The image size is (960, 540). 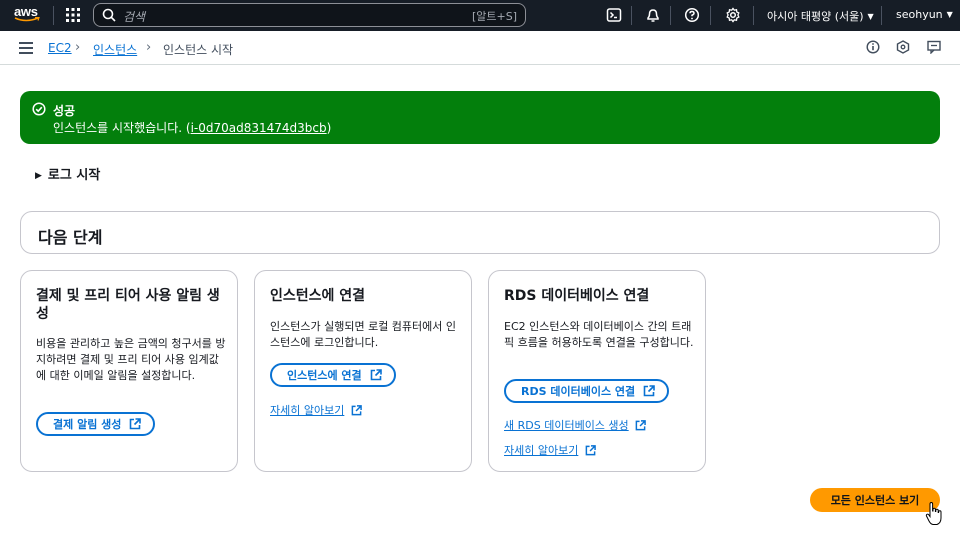 What do you see at coordinates (26, 11) in the screenshot?
I see `aws-logo-text: aws` at bounding box center [26, 11].